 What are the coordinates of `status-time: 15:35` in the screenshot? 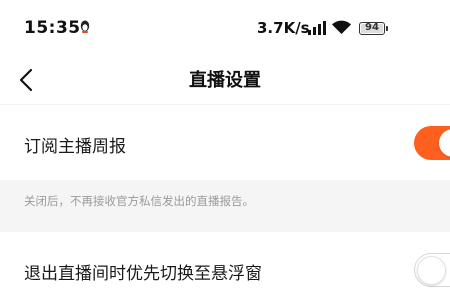 It's located at (52, 28).